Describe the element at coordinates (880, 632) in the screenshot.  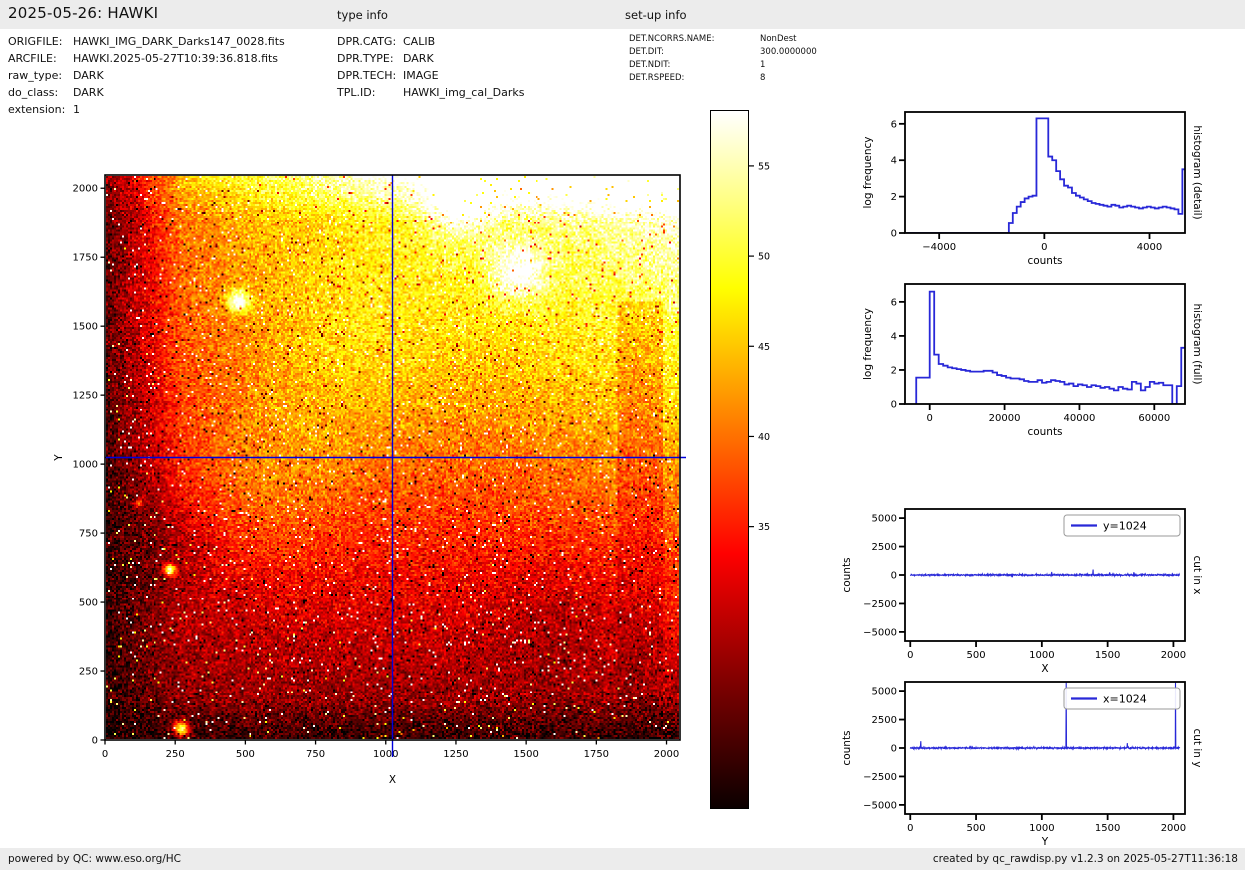
I see `y-tick-label: −5000` at that location.